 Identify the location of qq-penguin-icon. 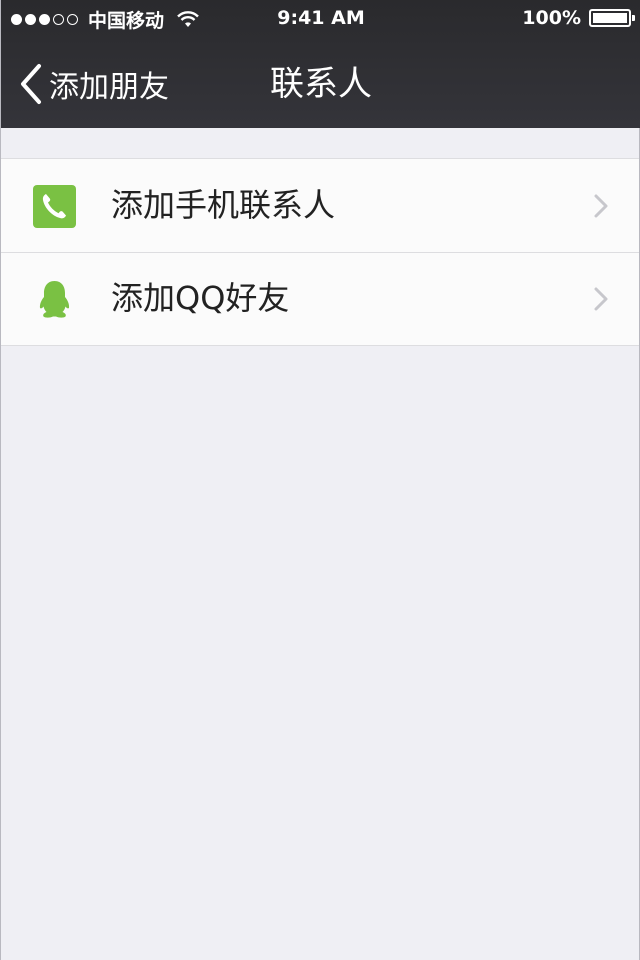
(54, 299).